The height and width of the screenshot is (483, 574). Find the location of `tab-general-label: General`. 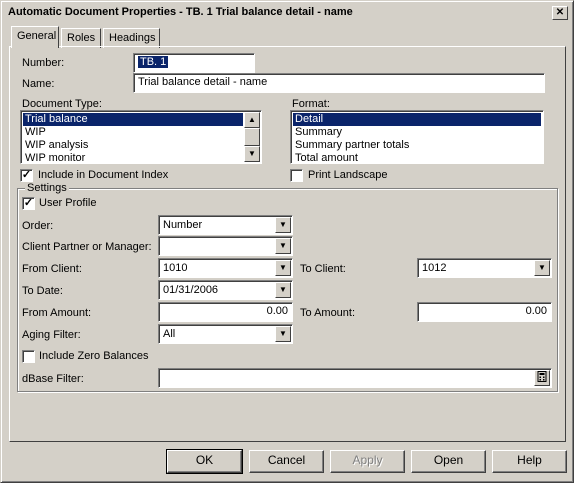

tab-general-label: General is located at coordinates (37, 36).